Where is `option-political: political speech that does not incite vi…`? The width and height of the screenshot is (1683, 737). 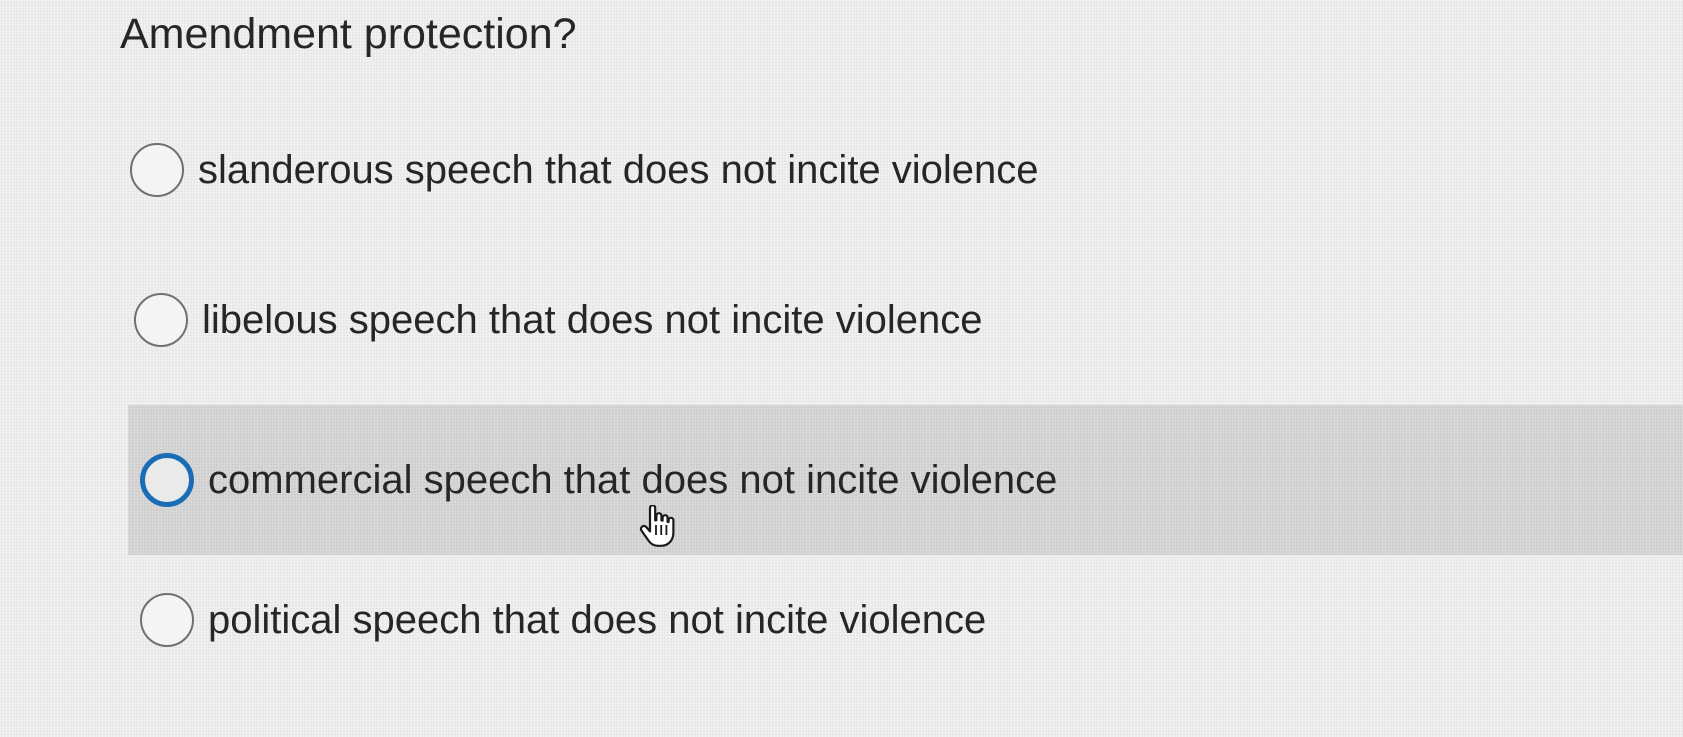
option-political: political speech that does not incite vi… is located at coordinates (678, 620).